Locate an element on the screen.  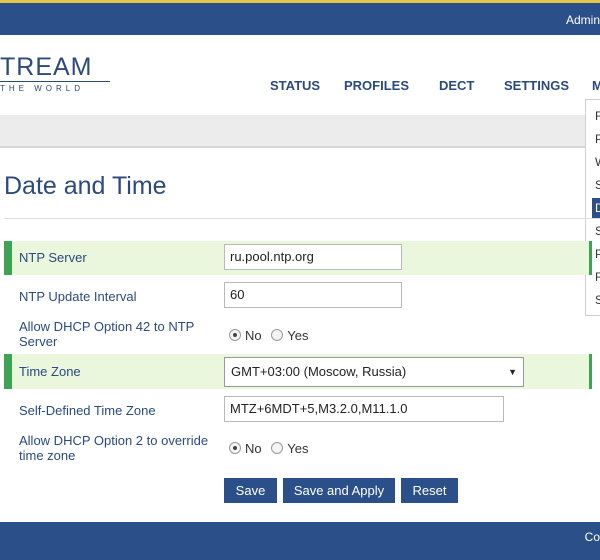
nav-profiles: PROFILES is located at coordinates (376, 85).